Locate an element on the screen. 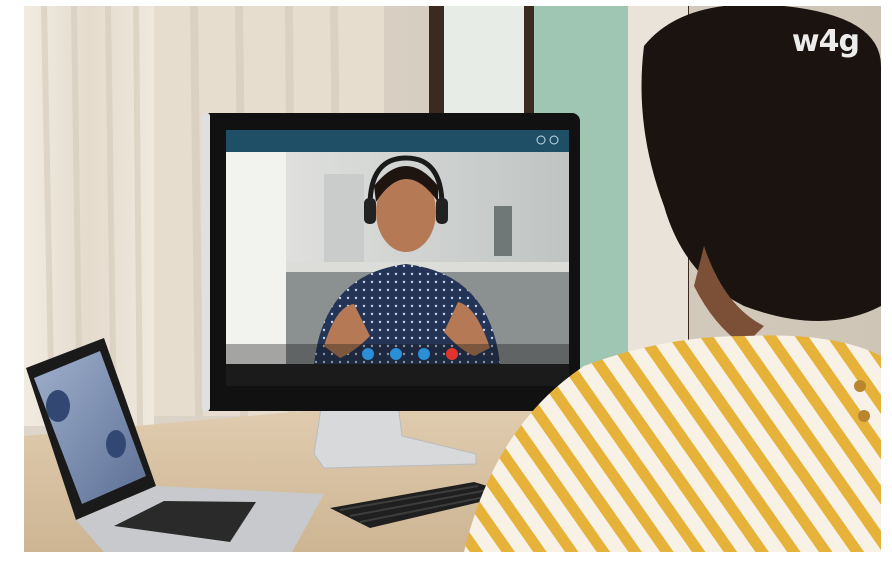 The height and width of the screenshot is (569, 892). brand-watermark: w4g is located at coordinates (825, 41).